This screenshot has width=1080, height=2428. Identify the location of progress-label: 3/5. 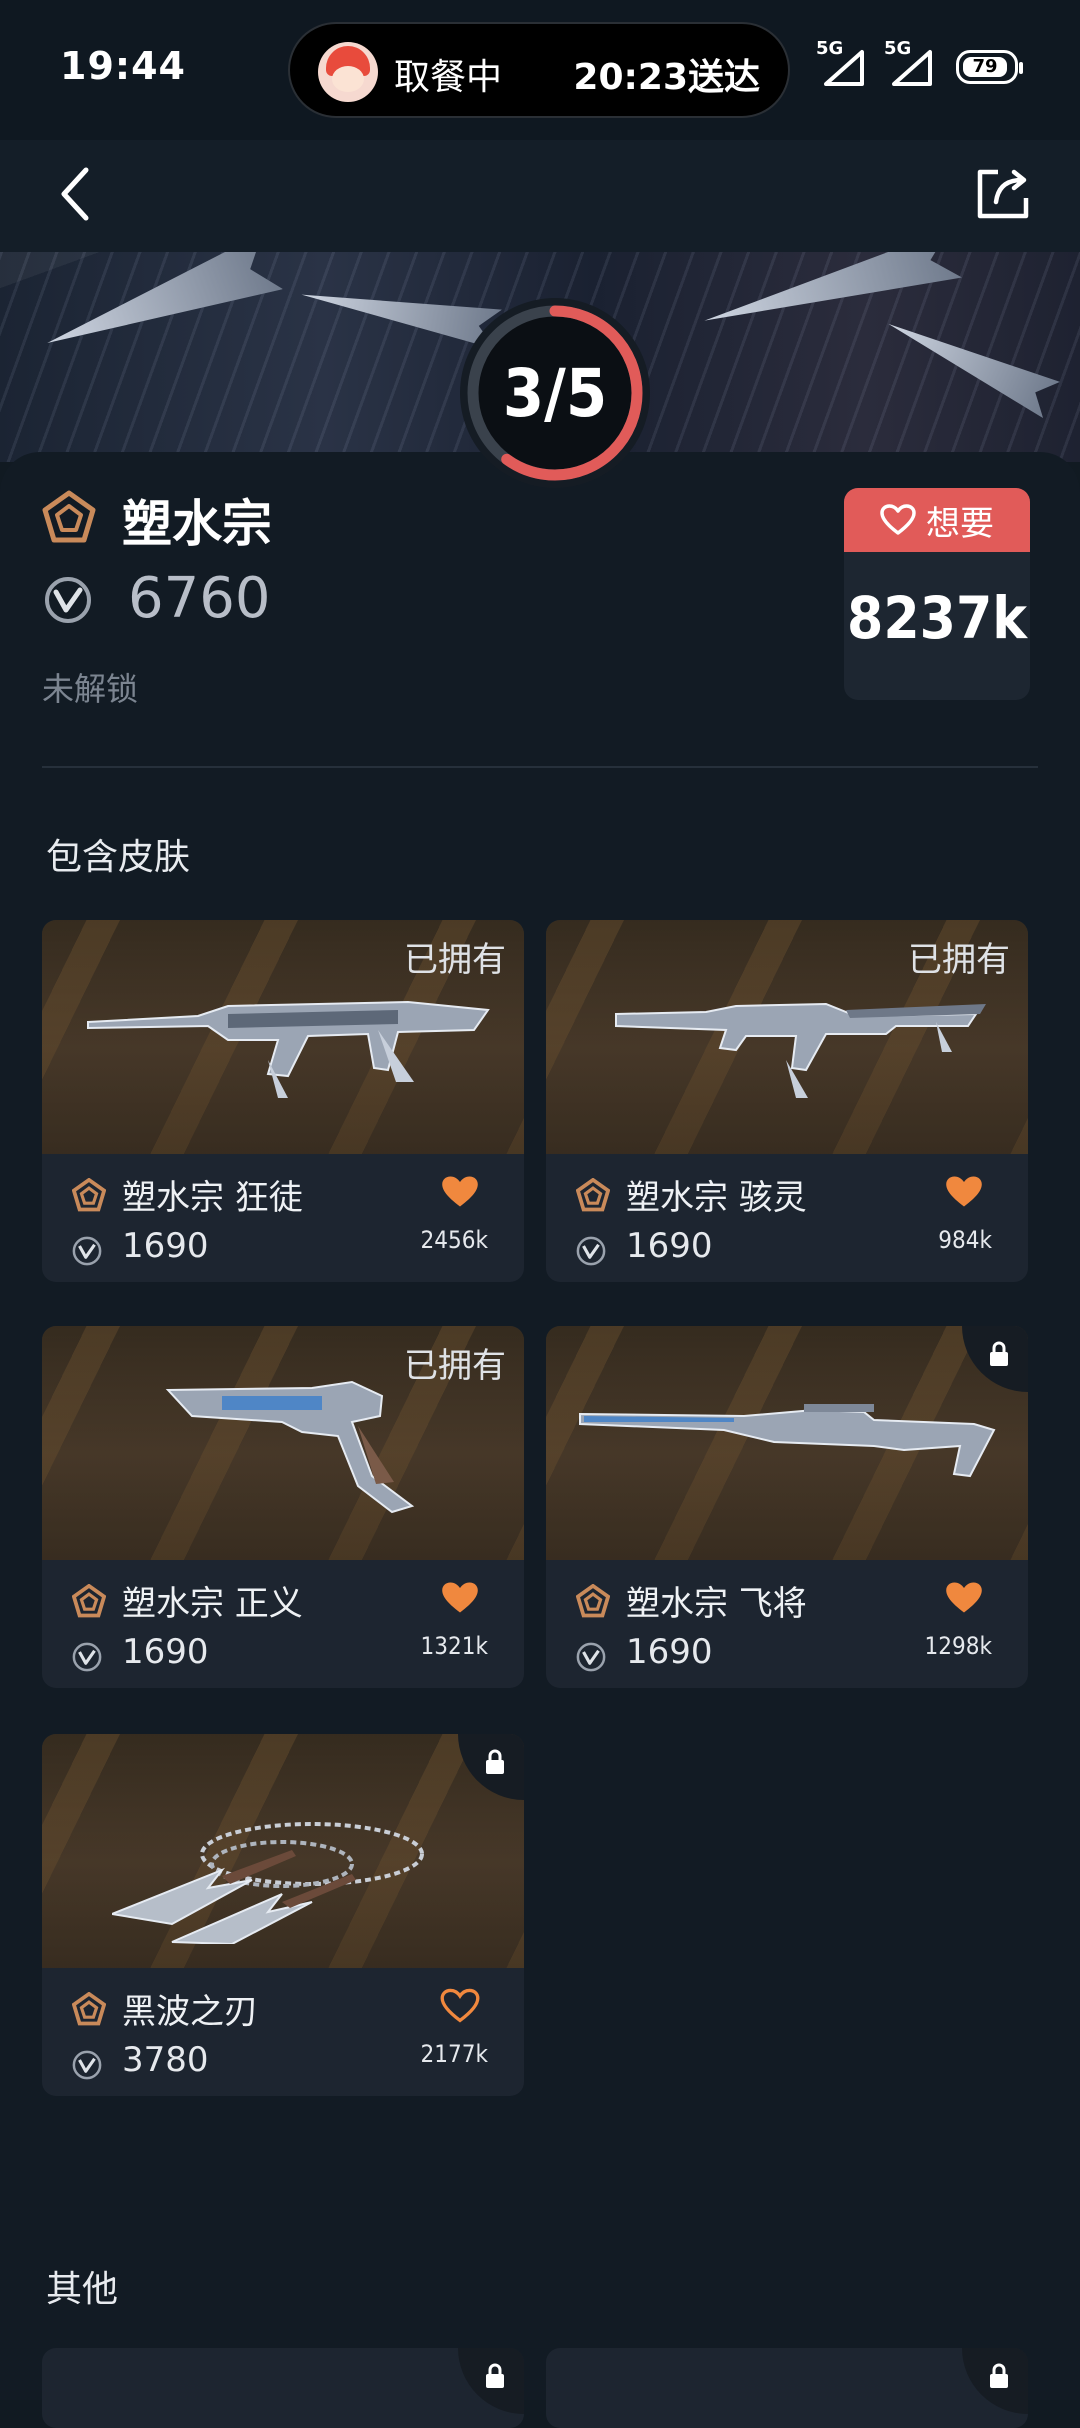
(555, 393).